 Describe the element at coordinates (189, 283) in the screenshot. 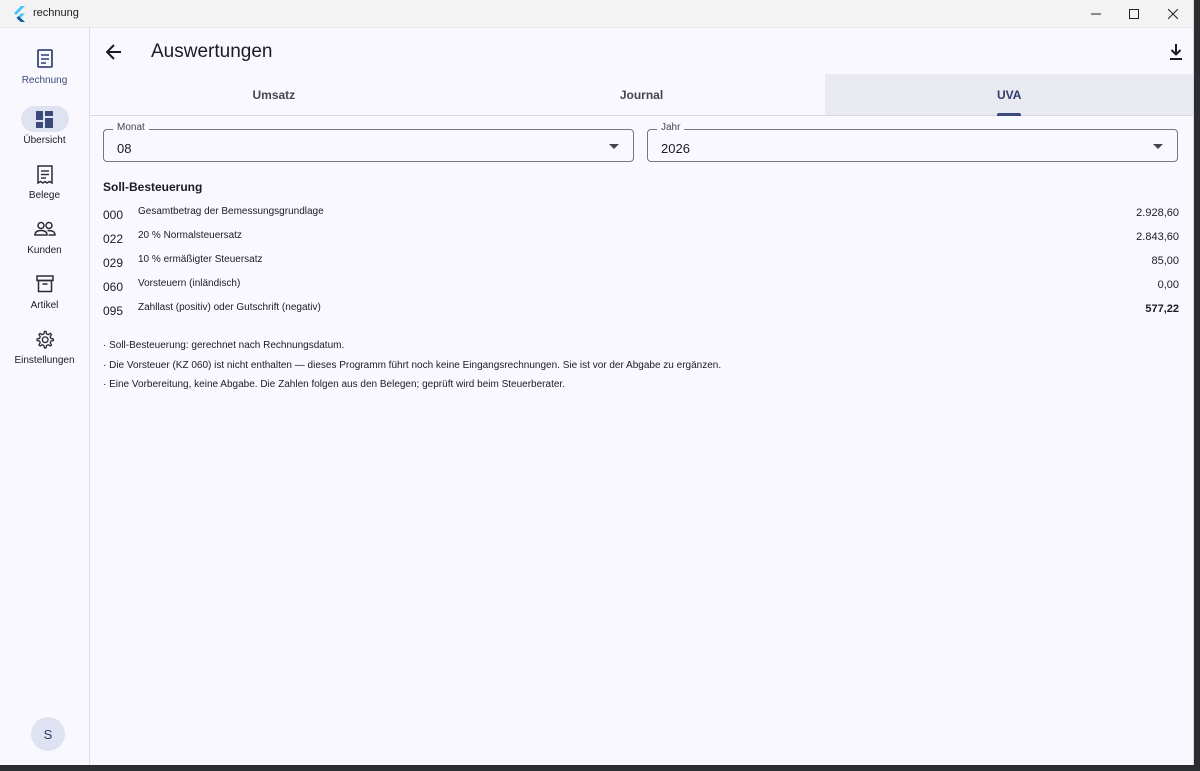

I see `row-description: Vorsteuern (inländisch)` at that location.